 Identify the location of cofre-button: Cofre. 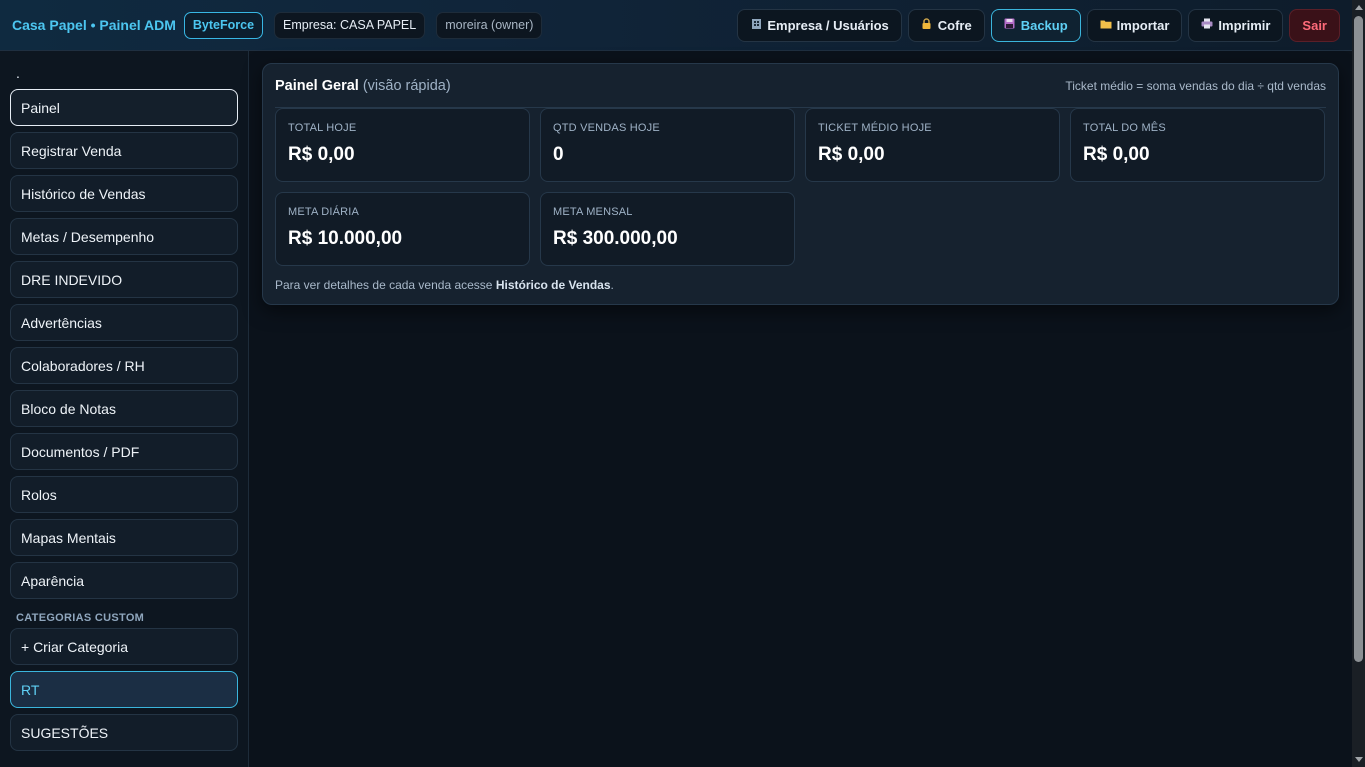
(946, 25).